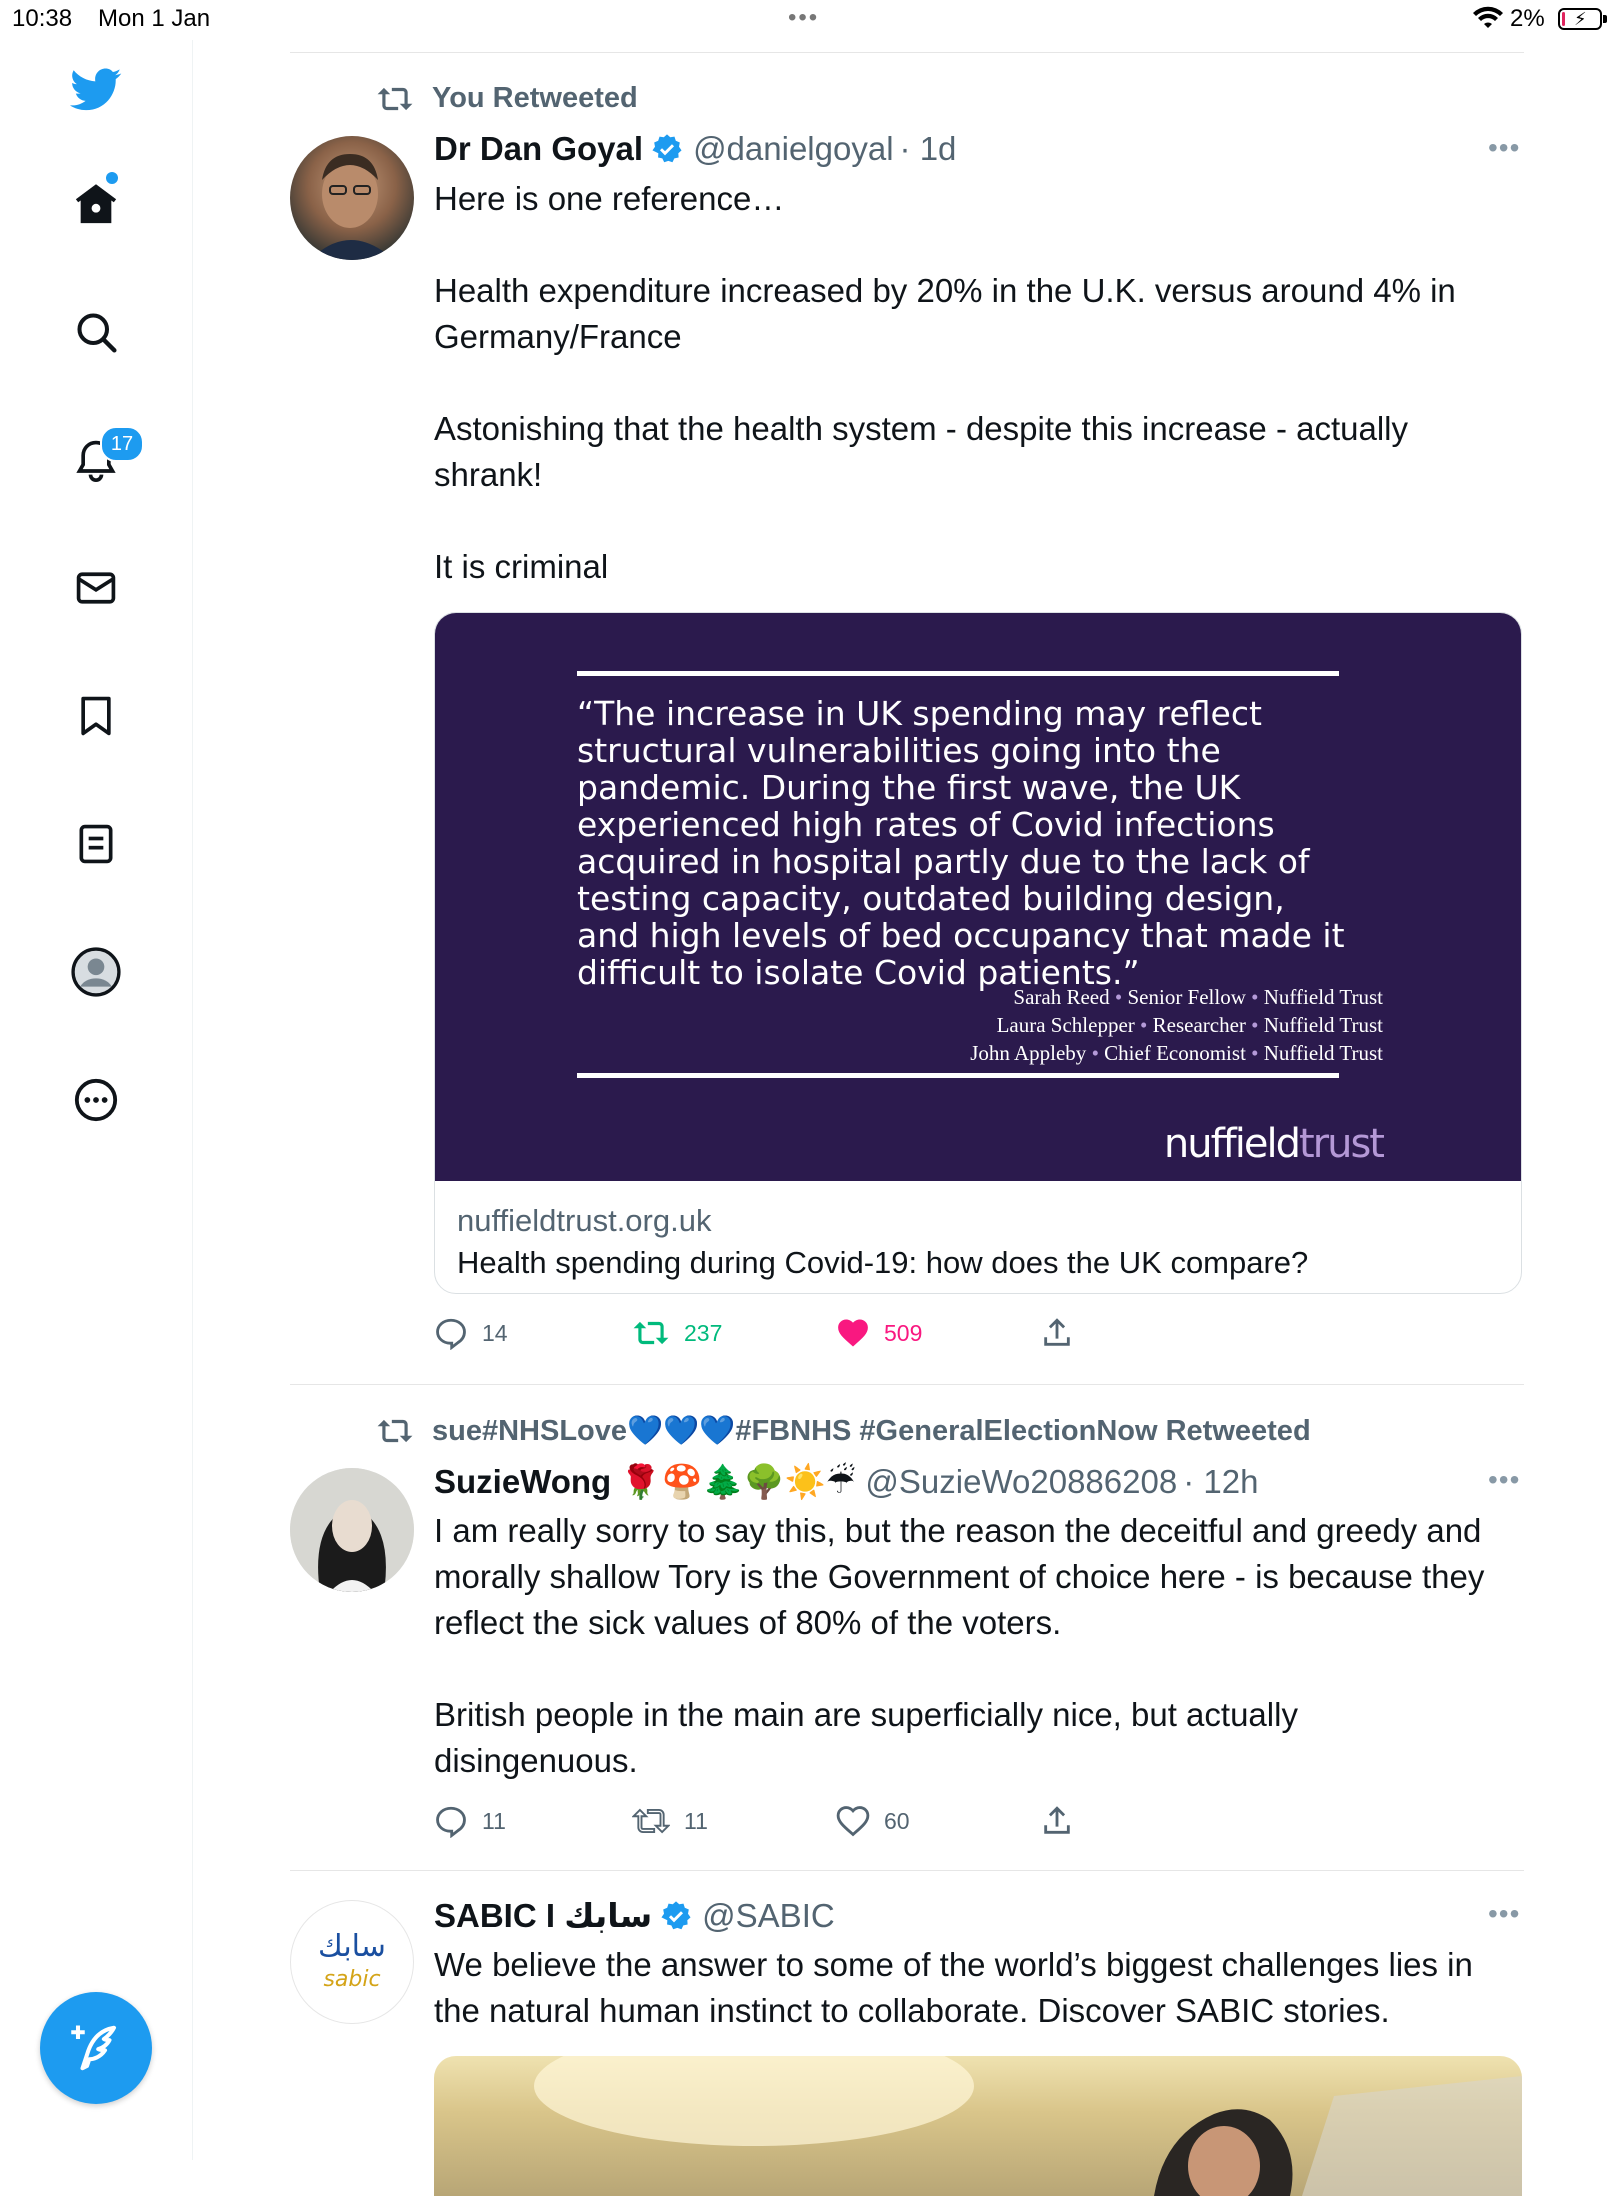  Describe the element at coordinates (734, 1333) in the screenshot. I see `retweet-button: 237` at that location.